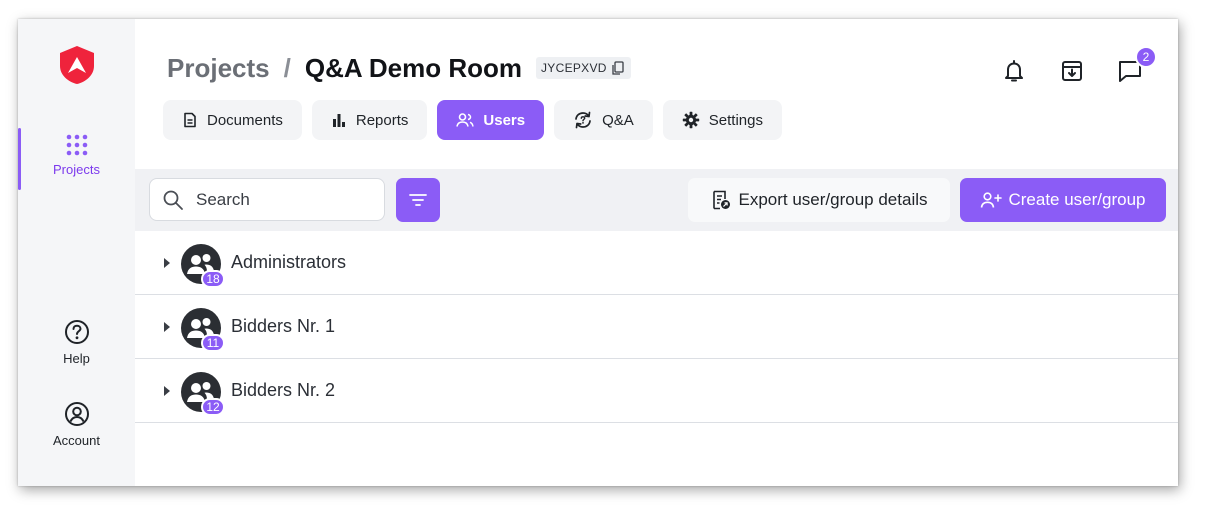 This screenshot has width=1214, height=524. I want to click on tab-users-label: Users, so click(504, 120).